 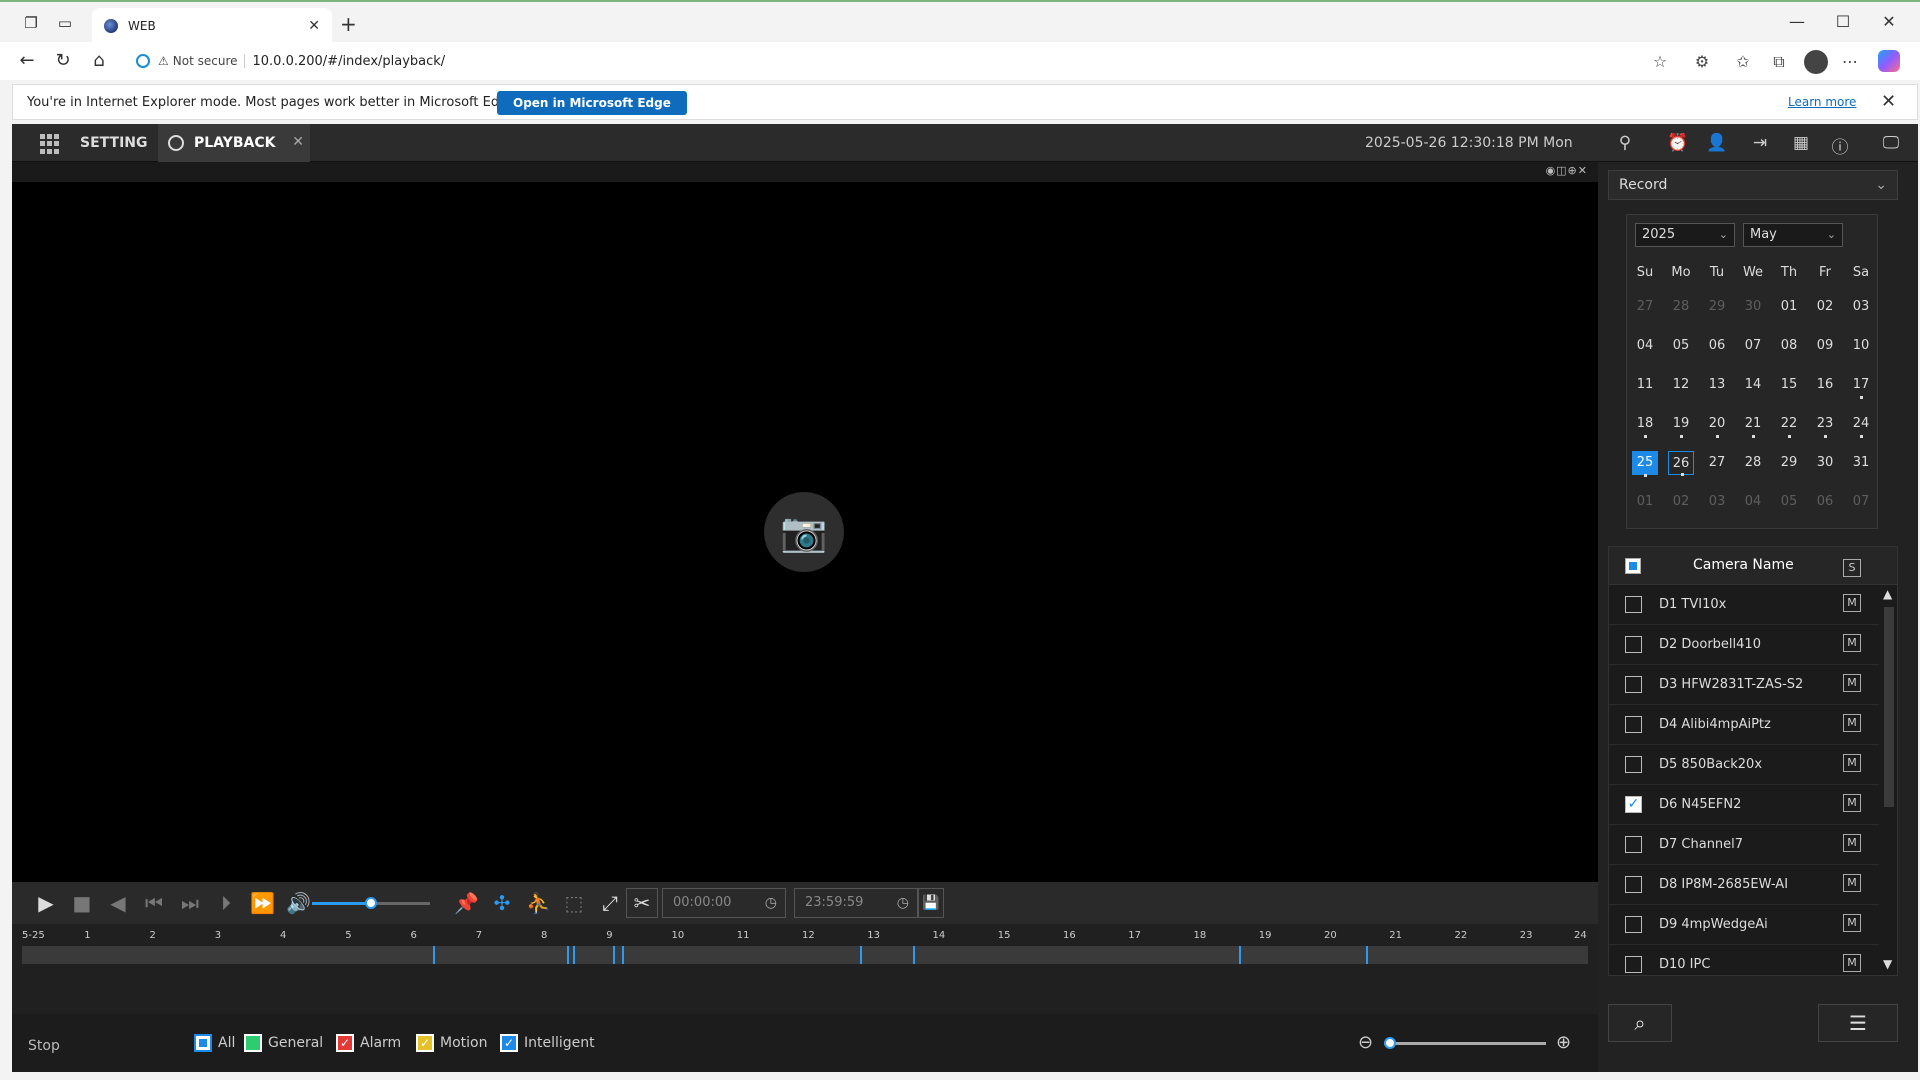 What do you see at coordinates (1843, 21) in the screenshot?
I see `maximize-icon: ☐` at bounding box center [1843, 21].